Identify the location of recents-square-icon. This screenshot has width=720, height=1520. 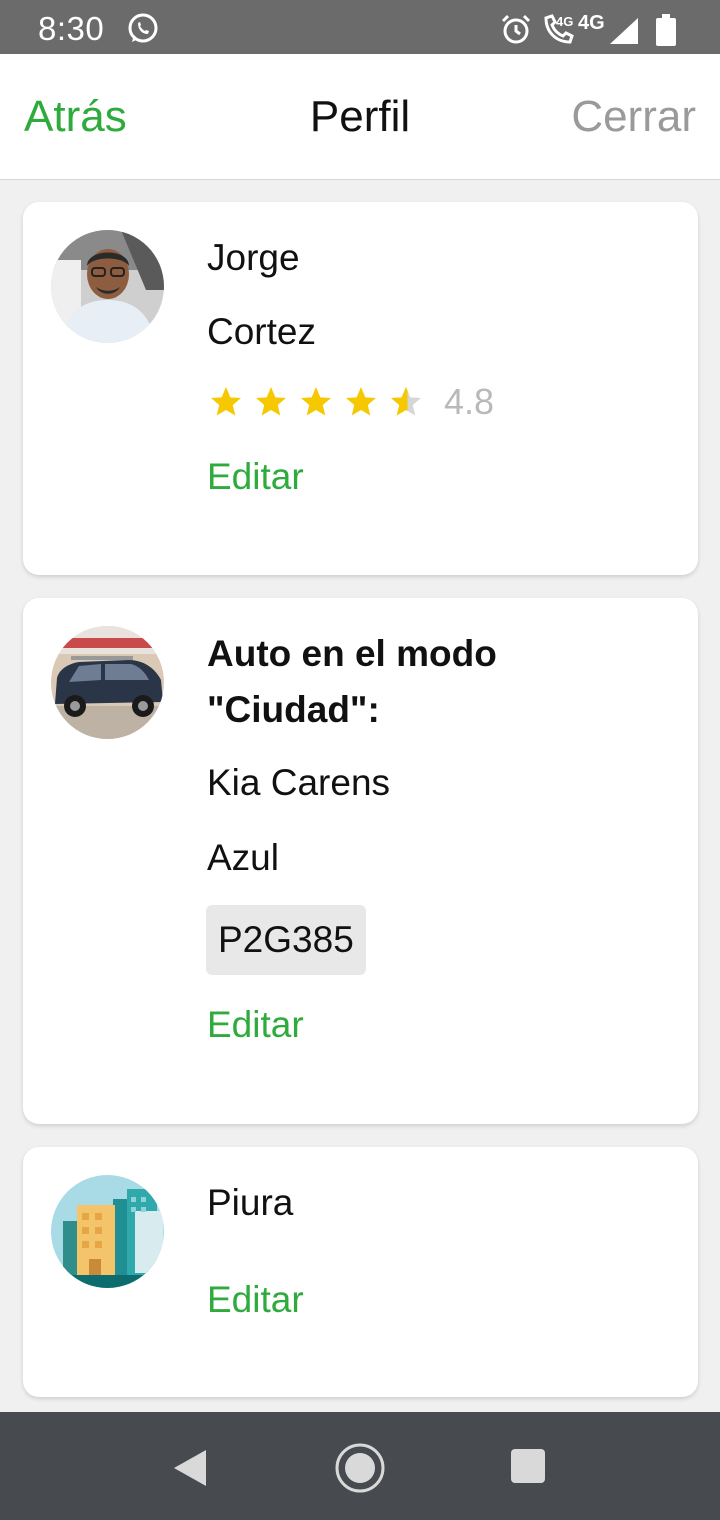
(528, 1466).